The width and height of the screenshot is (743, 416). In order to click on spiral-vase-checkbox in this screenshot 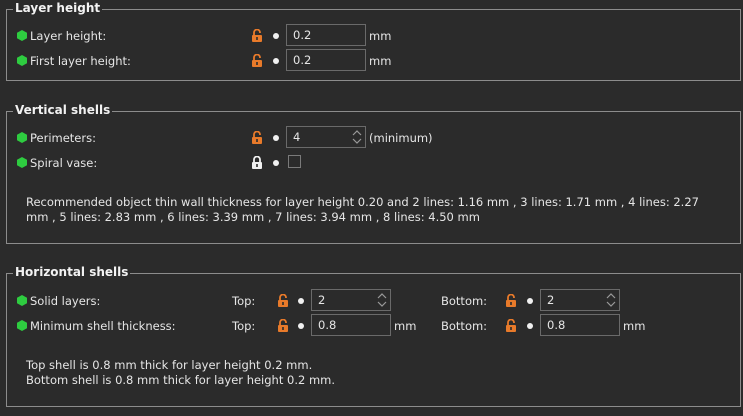, I will do `click(294, 161)`.